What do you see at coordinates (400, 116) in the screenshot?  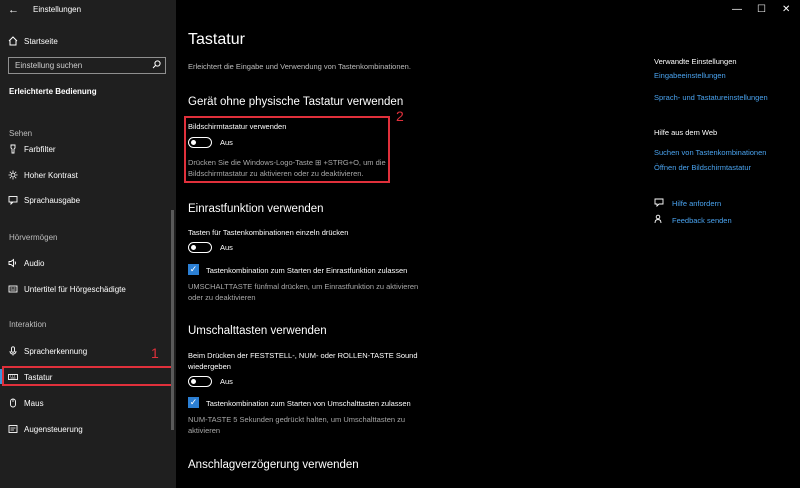 I see `callout-number-2: 2` at bounding box center [400, 116].